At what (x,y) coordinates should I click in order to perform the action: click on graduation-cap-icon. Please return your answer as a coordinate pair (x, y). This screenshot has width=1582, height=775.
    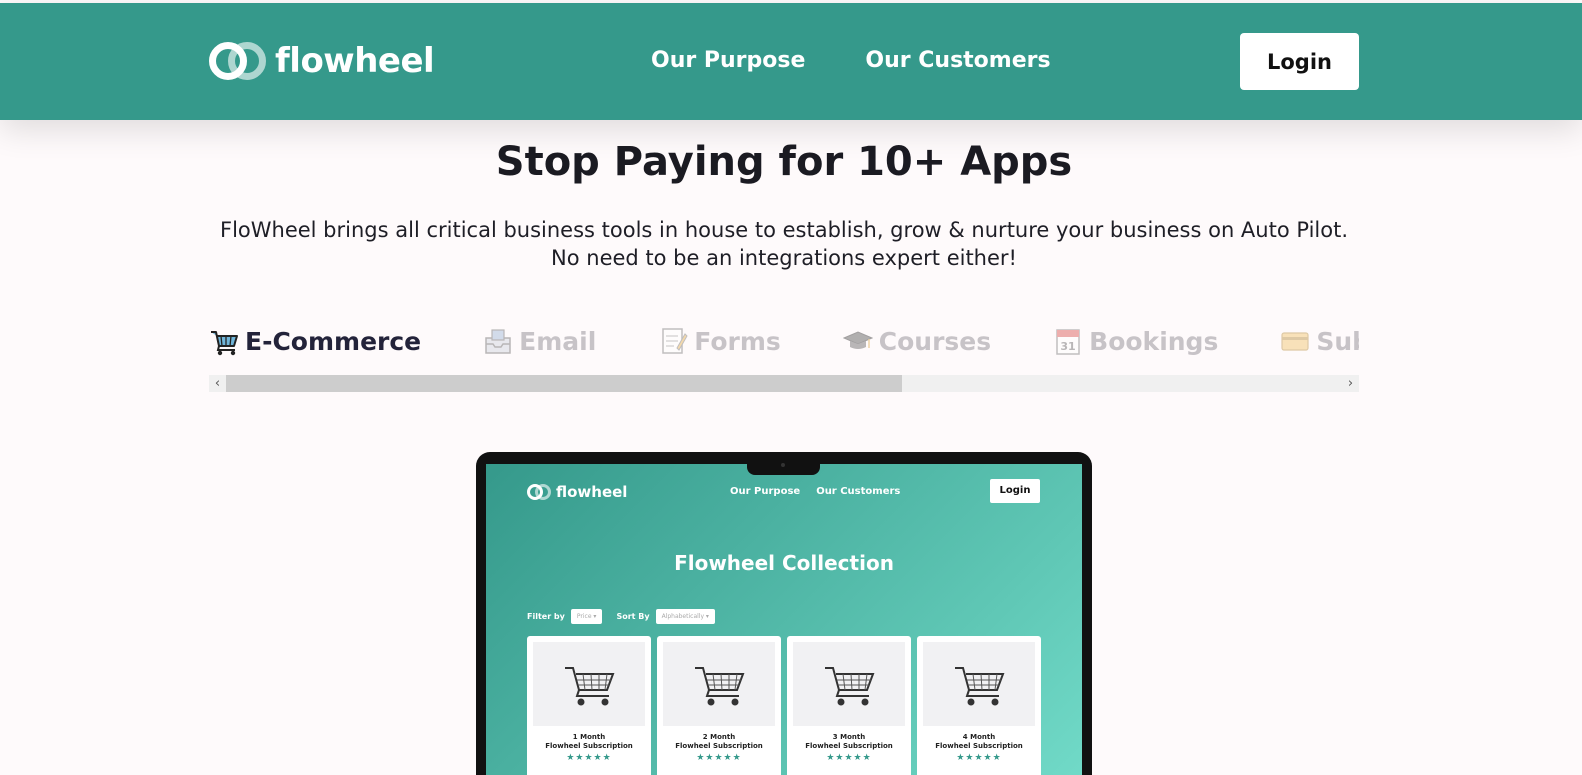
    Looking at the image, I should click on (858, 341).